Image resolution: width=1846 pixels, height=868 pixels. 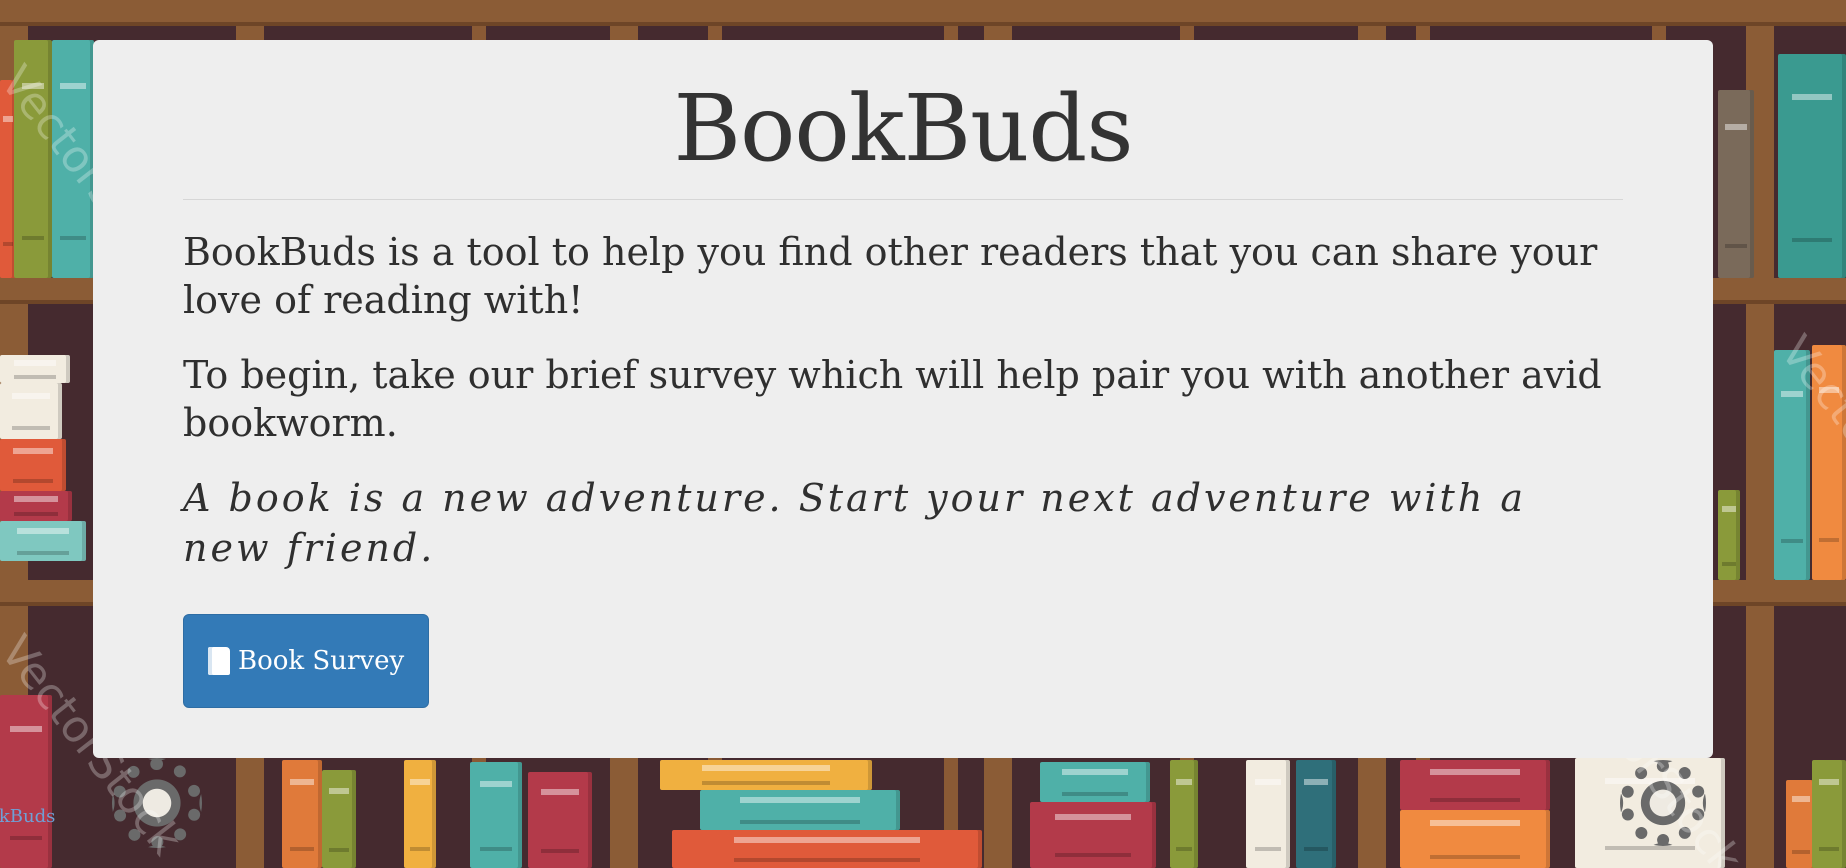 I want to click on book-survey-label: Book Survey, so click(x=321, y=660).